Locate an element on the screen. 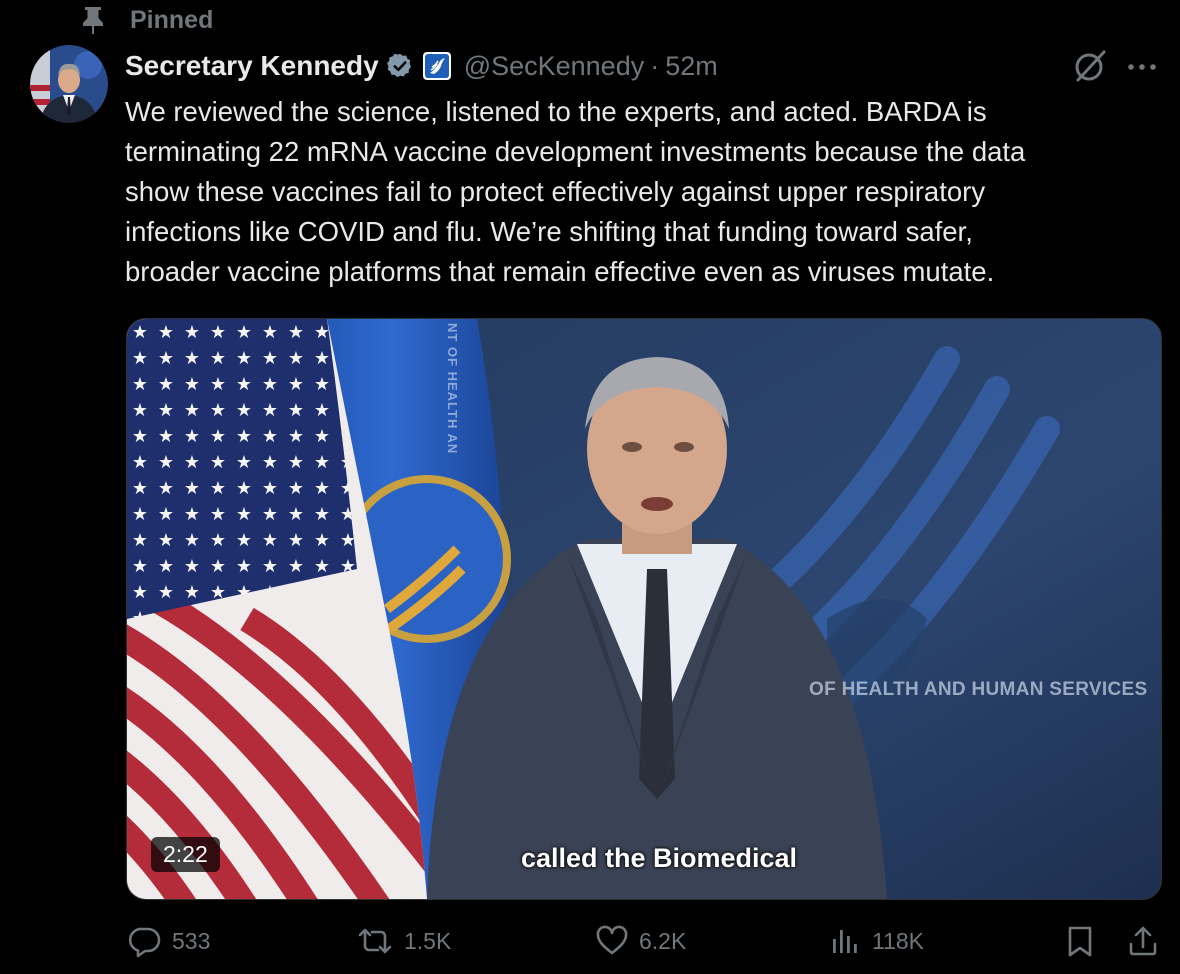  repost-count: 1.5K is located at coordinates (428, 940).